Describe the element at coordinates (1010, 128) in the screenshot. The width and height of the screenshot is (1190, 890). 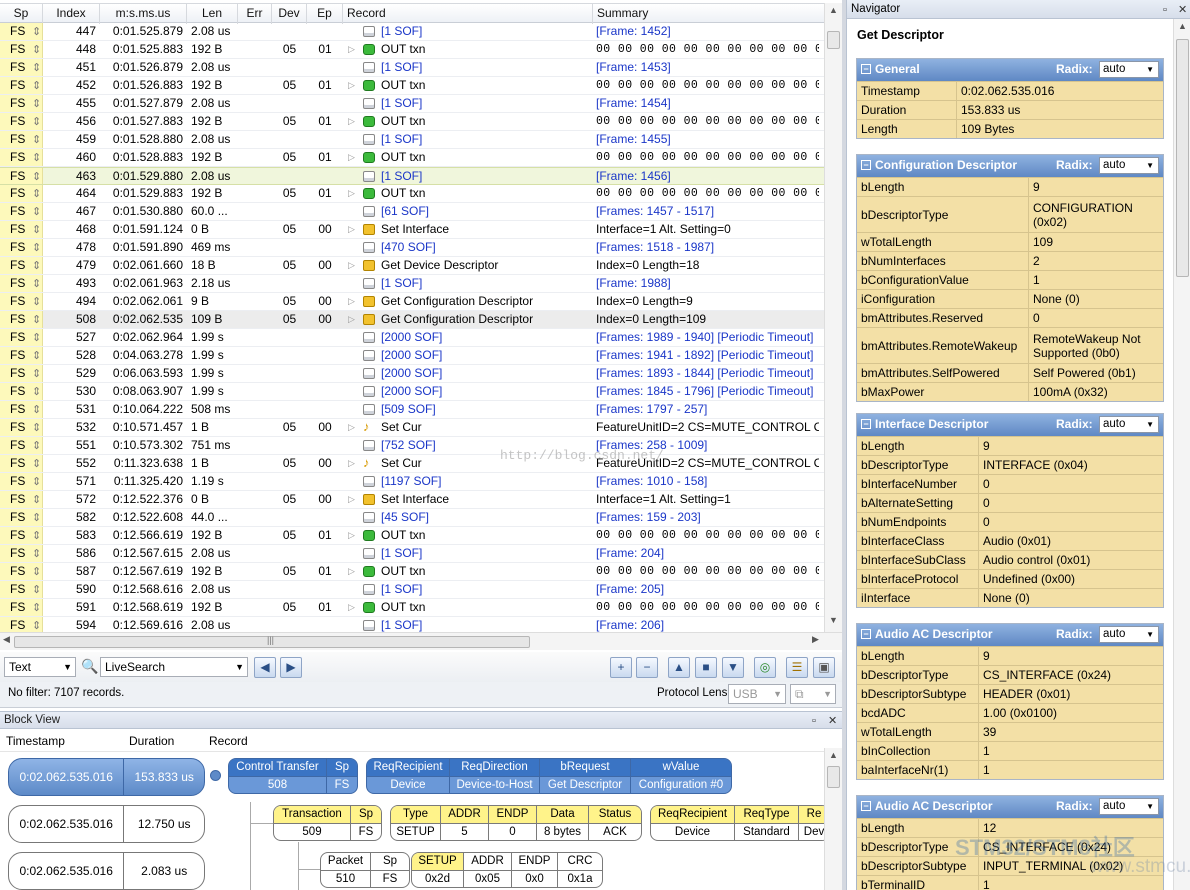
I see `nav-property-row: Length 109 Bytes` at that location.